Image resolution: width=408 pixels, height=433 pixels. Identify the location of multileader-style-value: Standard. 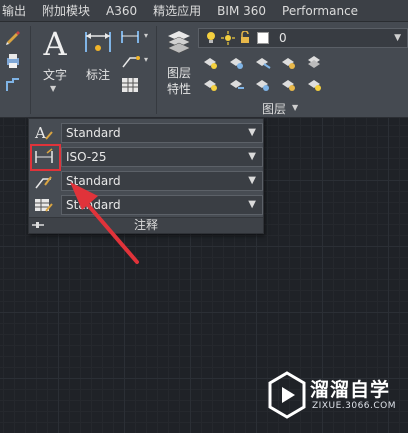
(93, 181).